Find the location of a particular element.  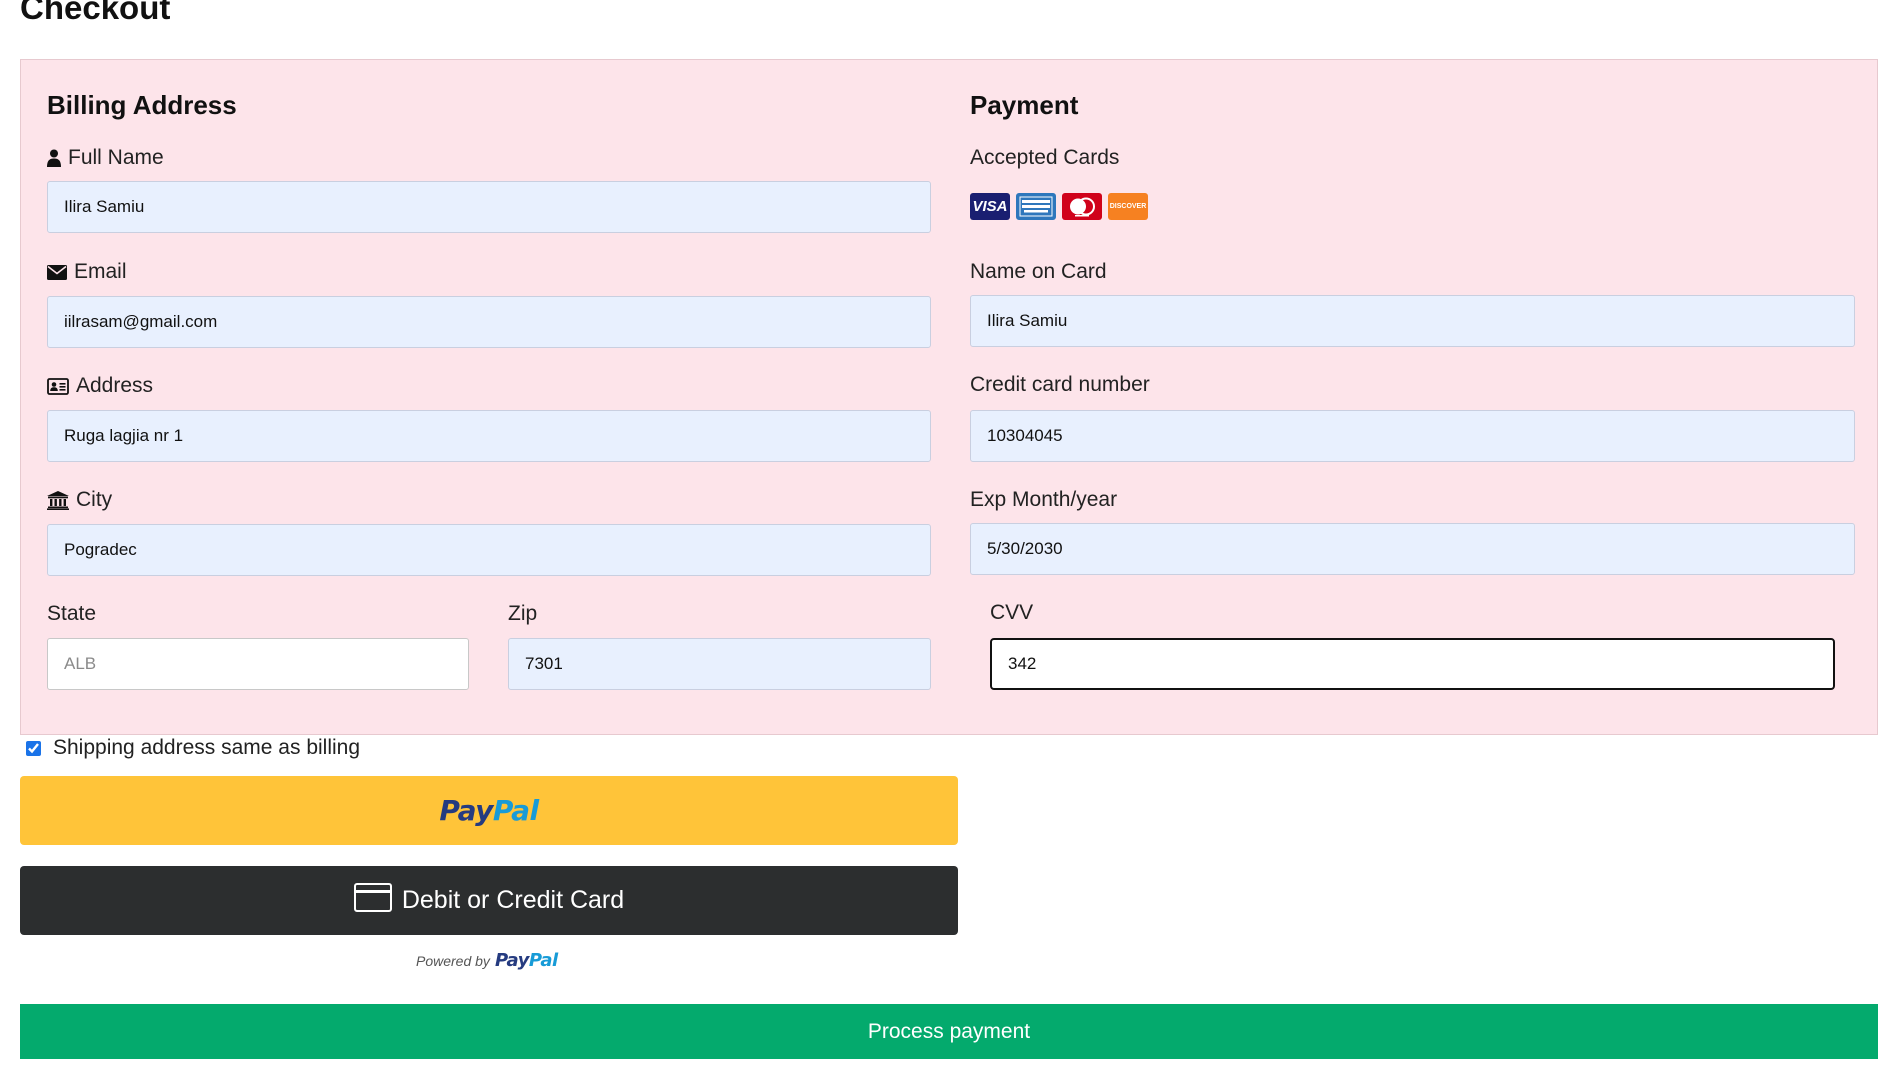

amex-icon is located at coordinates (1036, 206).